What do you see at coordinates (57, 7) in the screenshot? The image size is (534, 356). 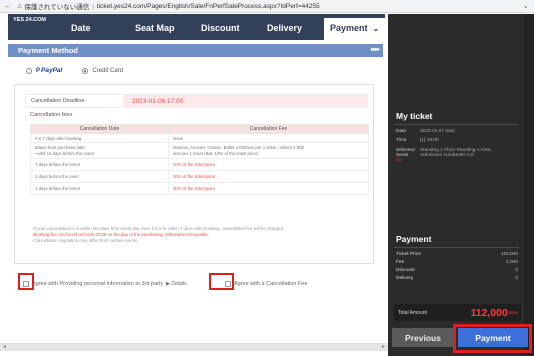 I see `security-status: 保護されていない通信` at bounding box center [57, 7].